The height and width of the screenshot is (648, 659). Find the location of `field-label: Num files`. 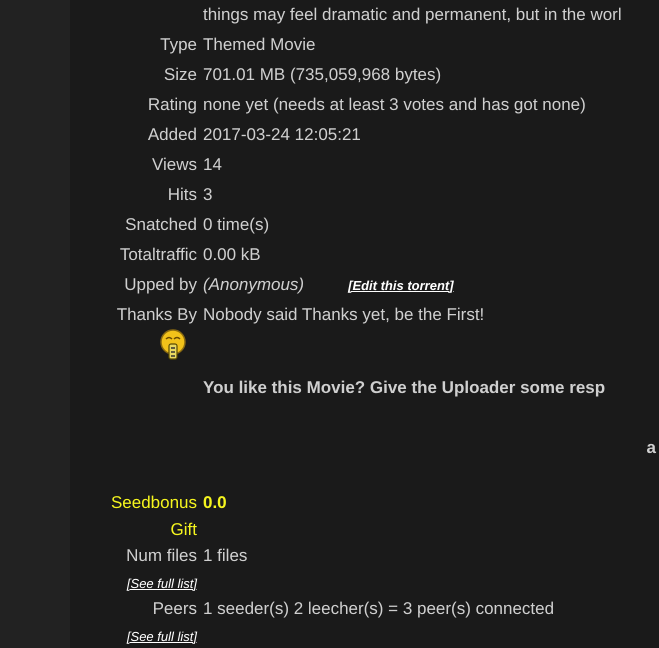

field-label: Num files is located at coordinates (161, 556).